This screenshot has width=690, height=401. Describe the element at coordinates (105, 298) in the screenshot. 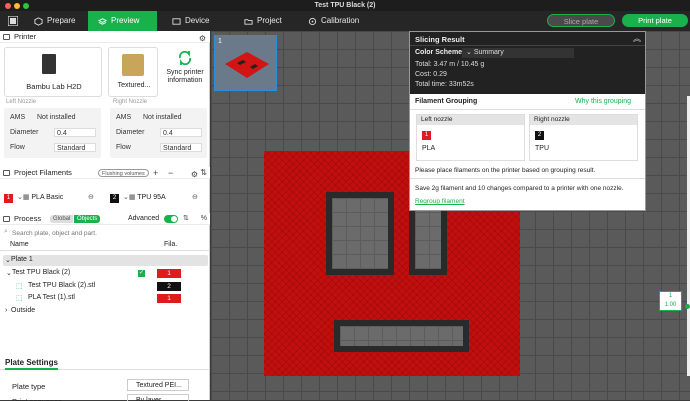

I see `tree-part-row-2: ⬚ PLA Test (1).stl 1` at that location.